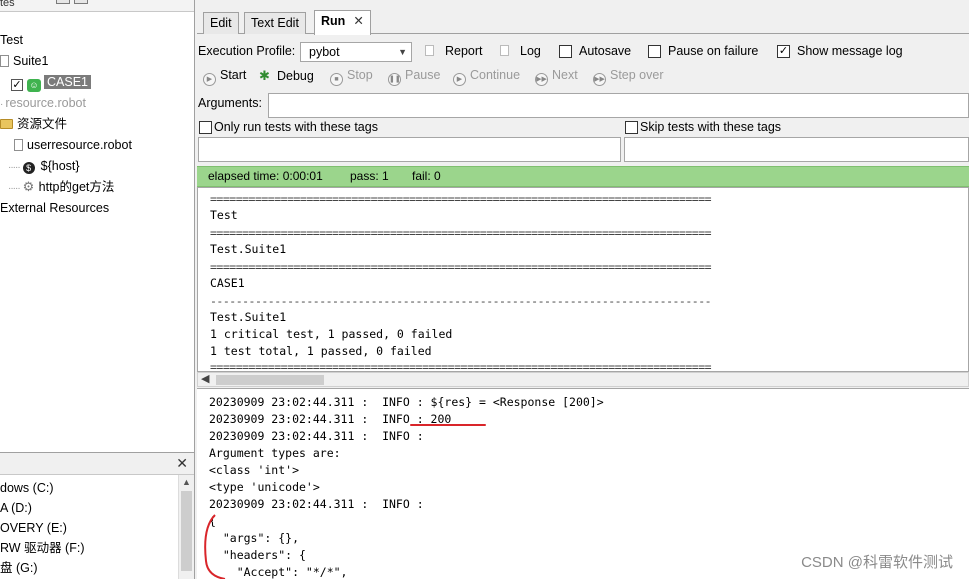 The image size is (969, 579). I want to click on tree-node-label: 资源文件, so click(42, 124).